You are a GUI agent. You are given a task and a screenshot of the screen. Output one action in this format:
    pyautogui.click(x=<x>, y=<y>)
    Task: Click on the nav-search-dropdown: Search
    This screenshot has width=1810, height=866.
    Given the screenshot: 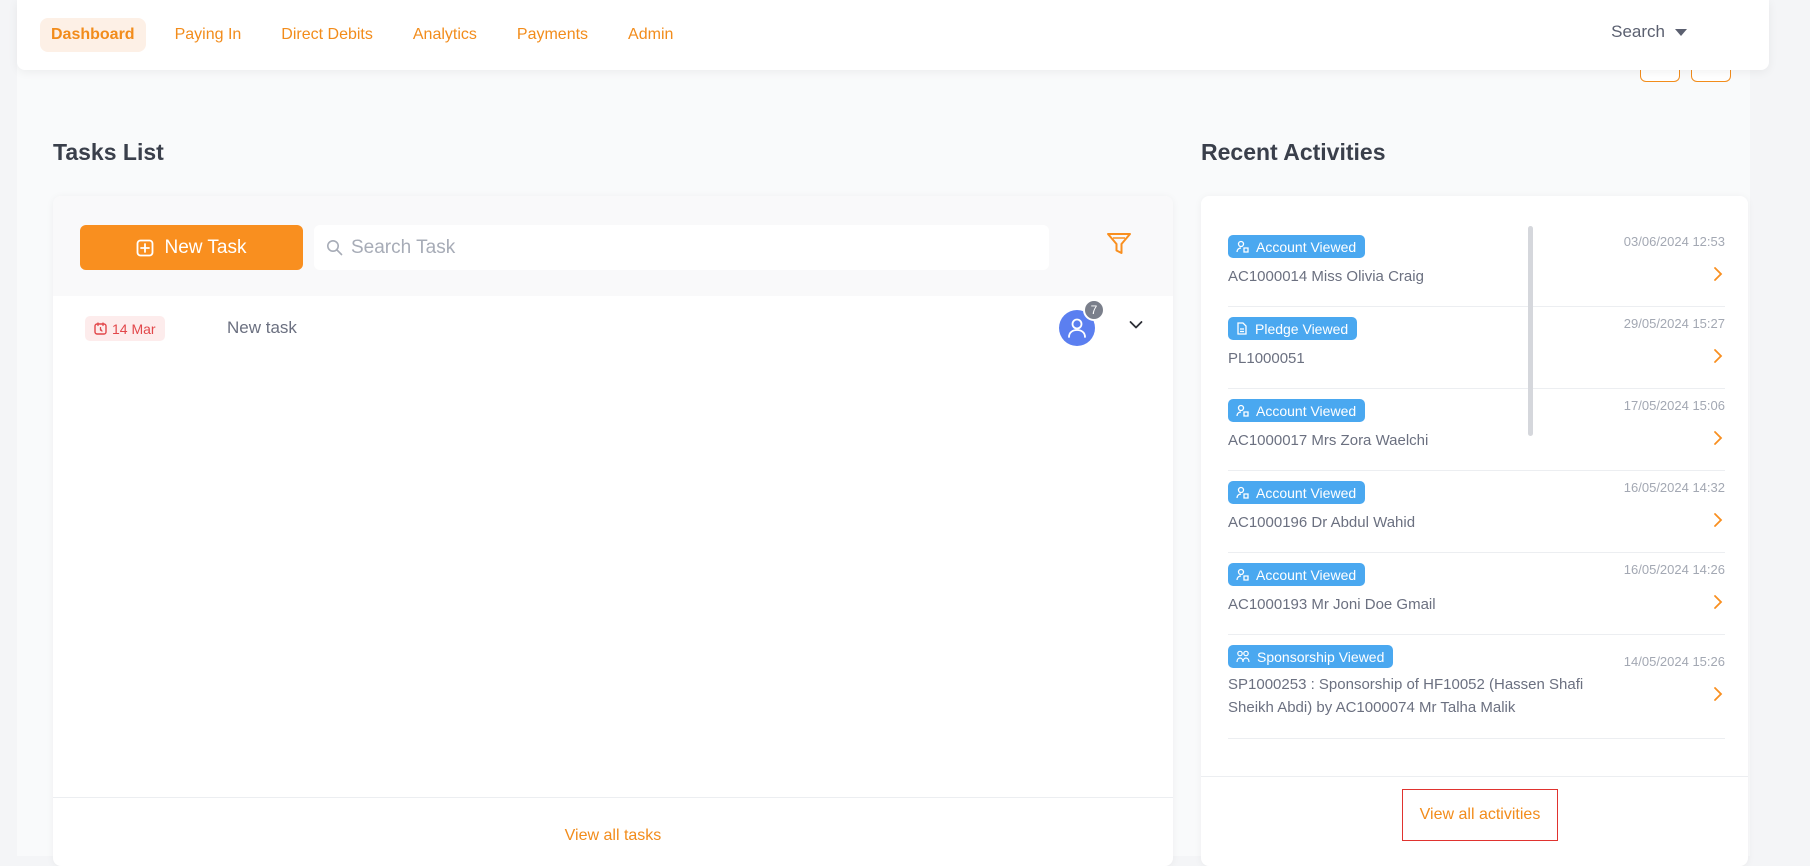 What is the action you would take?
    pyautogui.click(x=1649, y=32)
    